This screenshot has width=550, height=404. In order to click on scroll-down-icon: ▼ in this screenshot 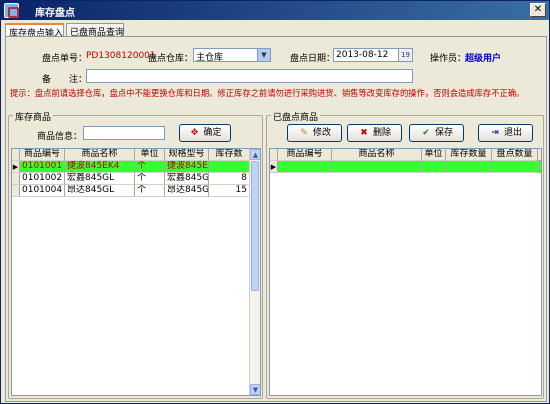, I will do `click(255, 389)`.